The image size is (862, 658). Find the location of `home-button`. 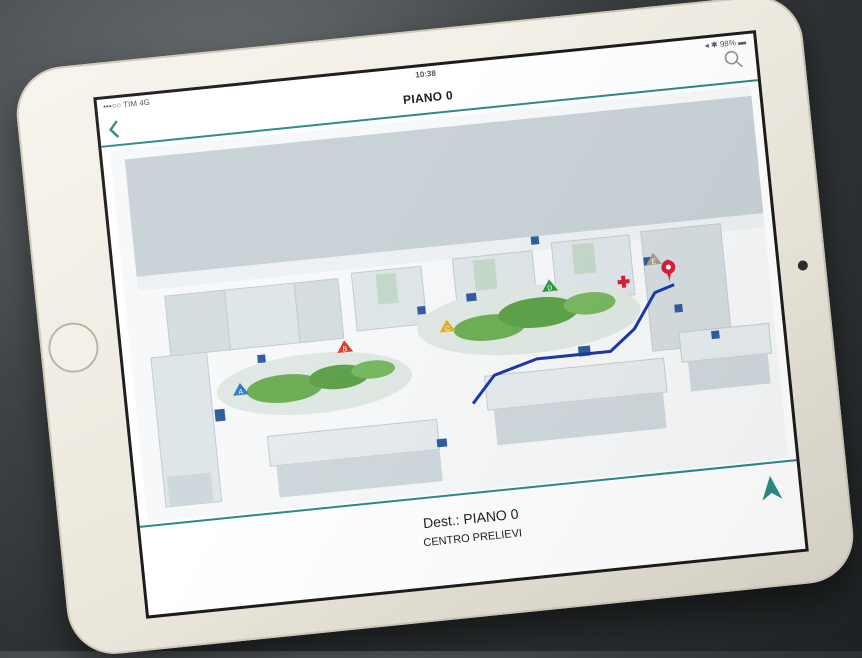

home-button is located at coordinates (73, 348).